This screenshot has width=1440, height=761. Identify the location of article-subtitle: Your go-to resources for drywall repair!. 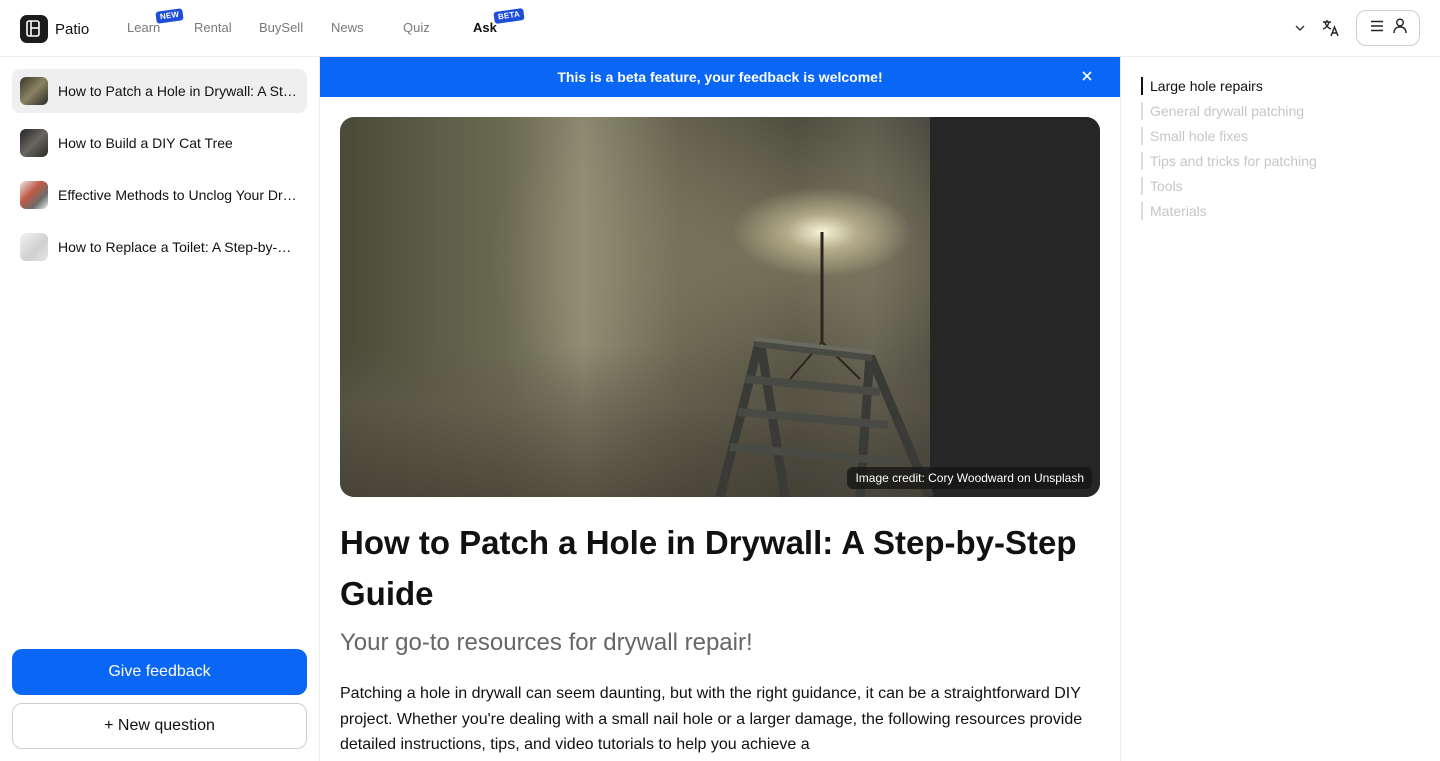
(546, 642).